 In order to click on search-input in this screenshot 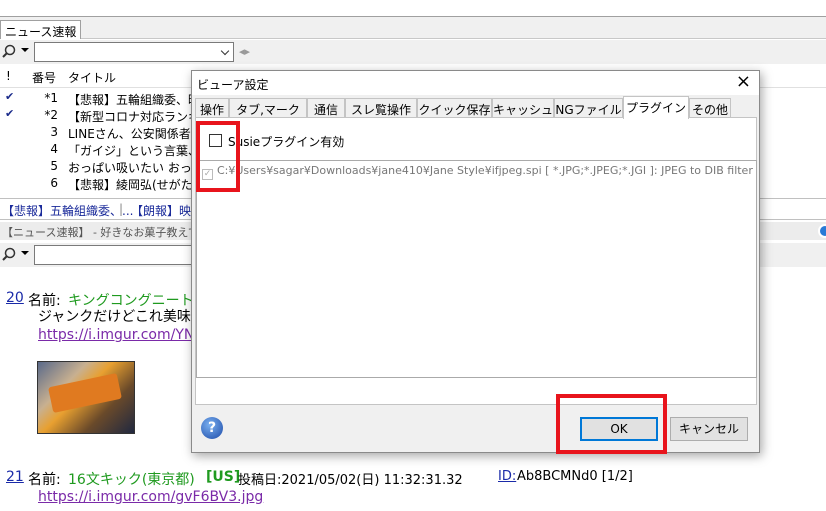, I will do `click(134, 52)`.